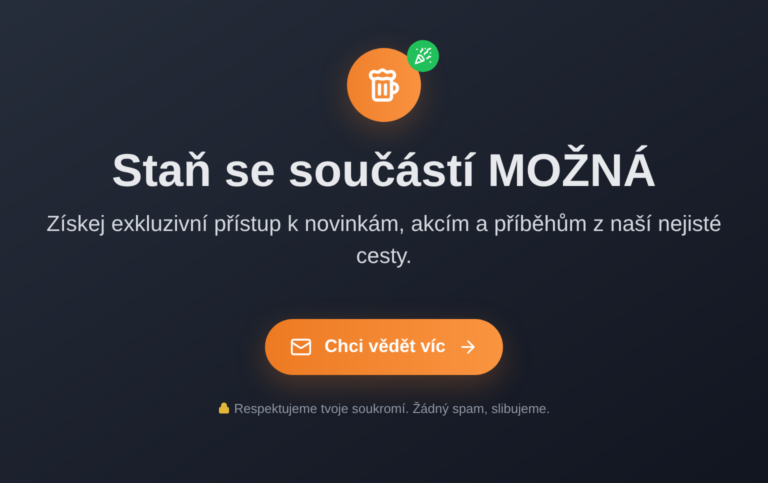 This screenshot has height=483, width=768. What do you see at coordinates (423, 56) in the screenshot?
I see `party-popper-icon` at bounding box center [423, 56].